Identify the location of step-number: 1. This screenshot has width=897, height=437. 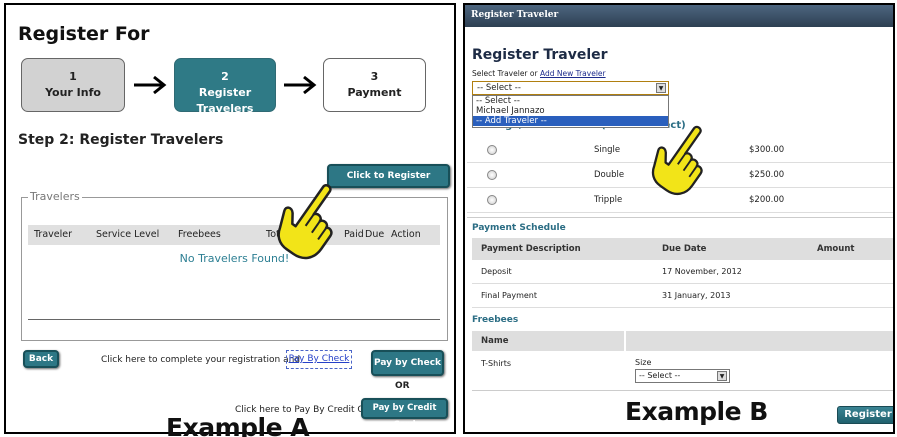
(73, 76).